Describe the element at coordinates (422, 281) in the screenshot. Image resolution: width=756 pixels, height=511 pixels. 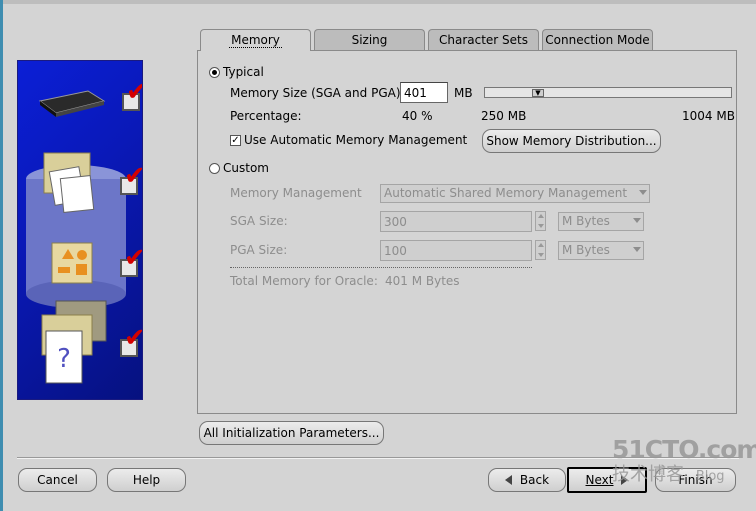
I see `total-memory-value: 401 M Bytes` at that location.